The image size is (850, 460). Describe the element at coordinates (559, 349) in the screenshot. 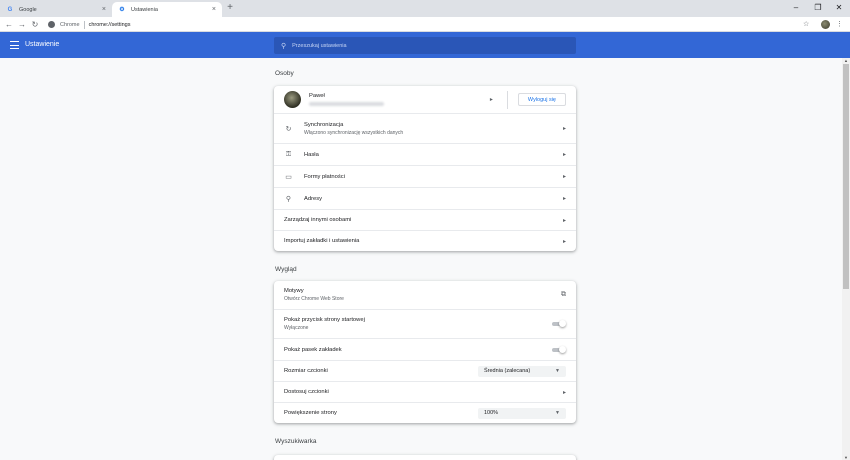

I see `bookmarks-bar-toggle` at that location.